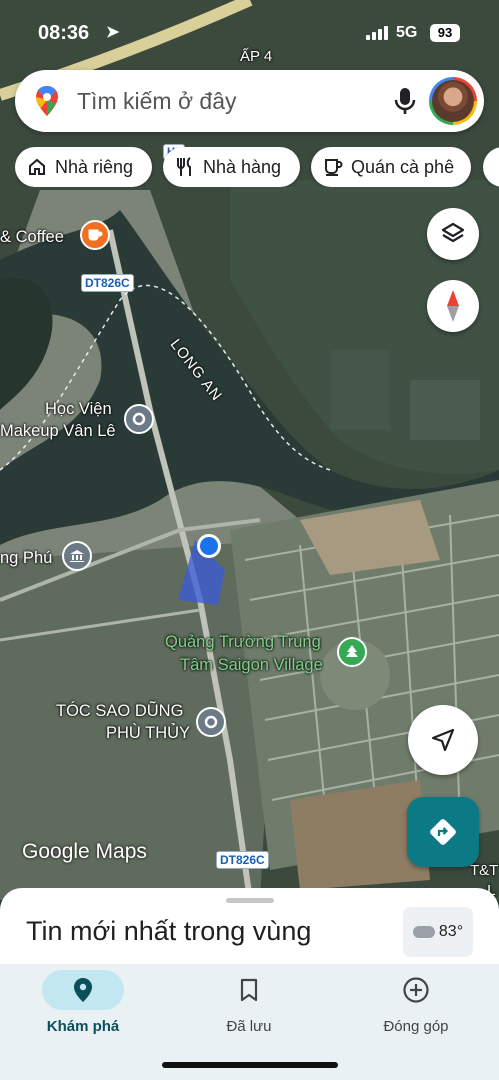 The width and height of the screenshot is (499, 1080). I want to click on directions-icon, so click(443, 832).